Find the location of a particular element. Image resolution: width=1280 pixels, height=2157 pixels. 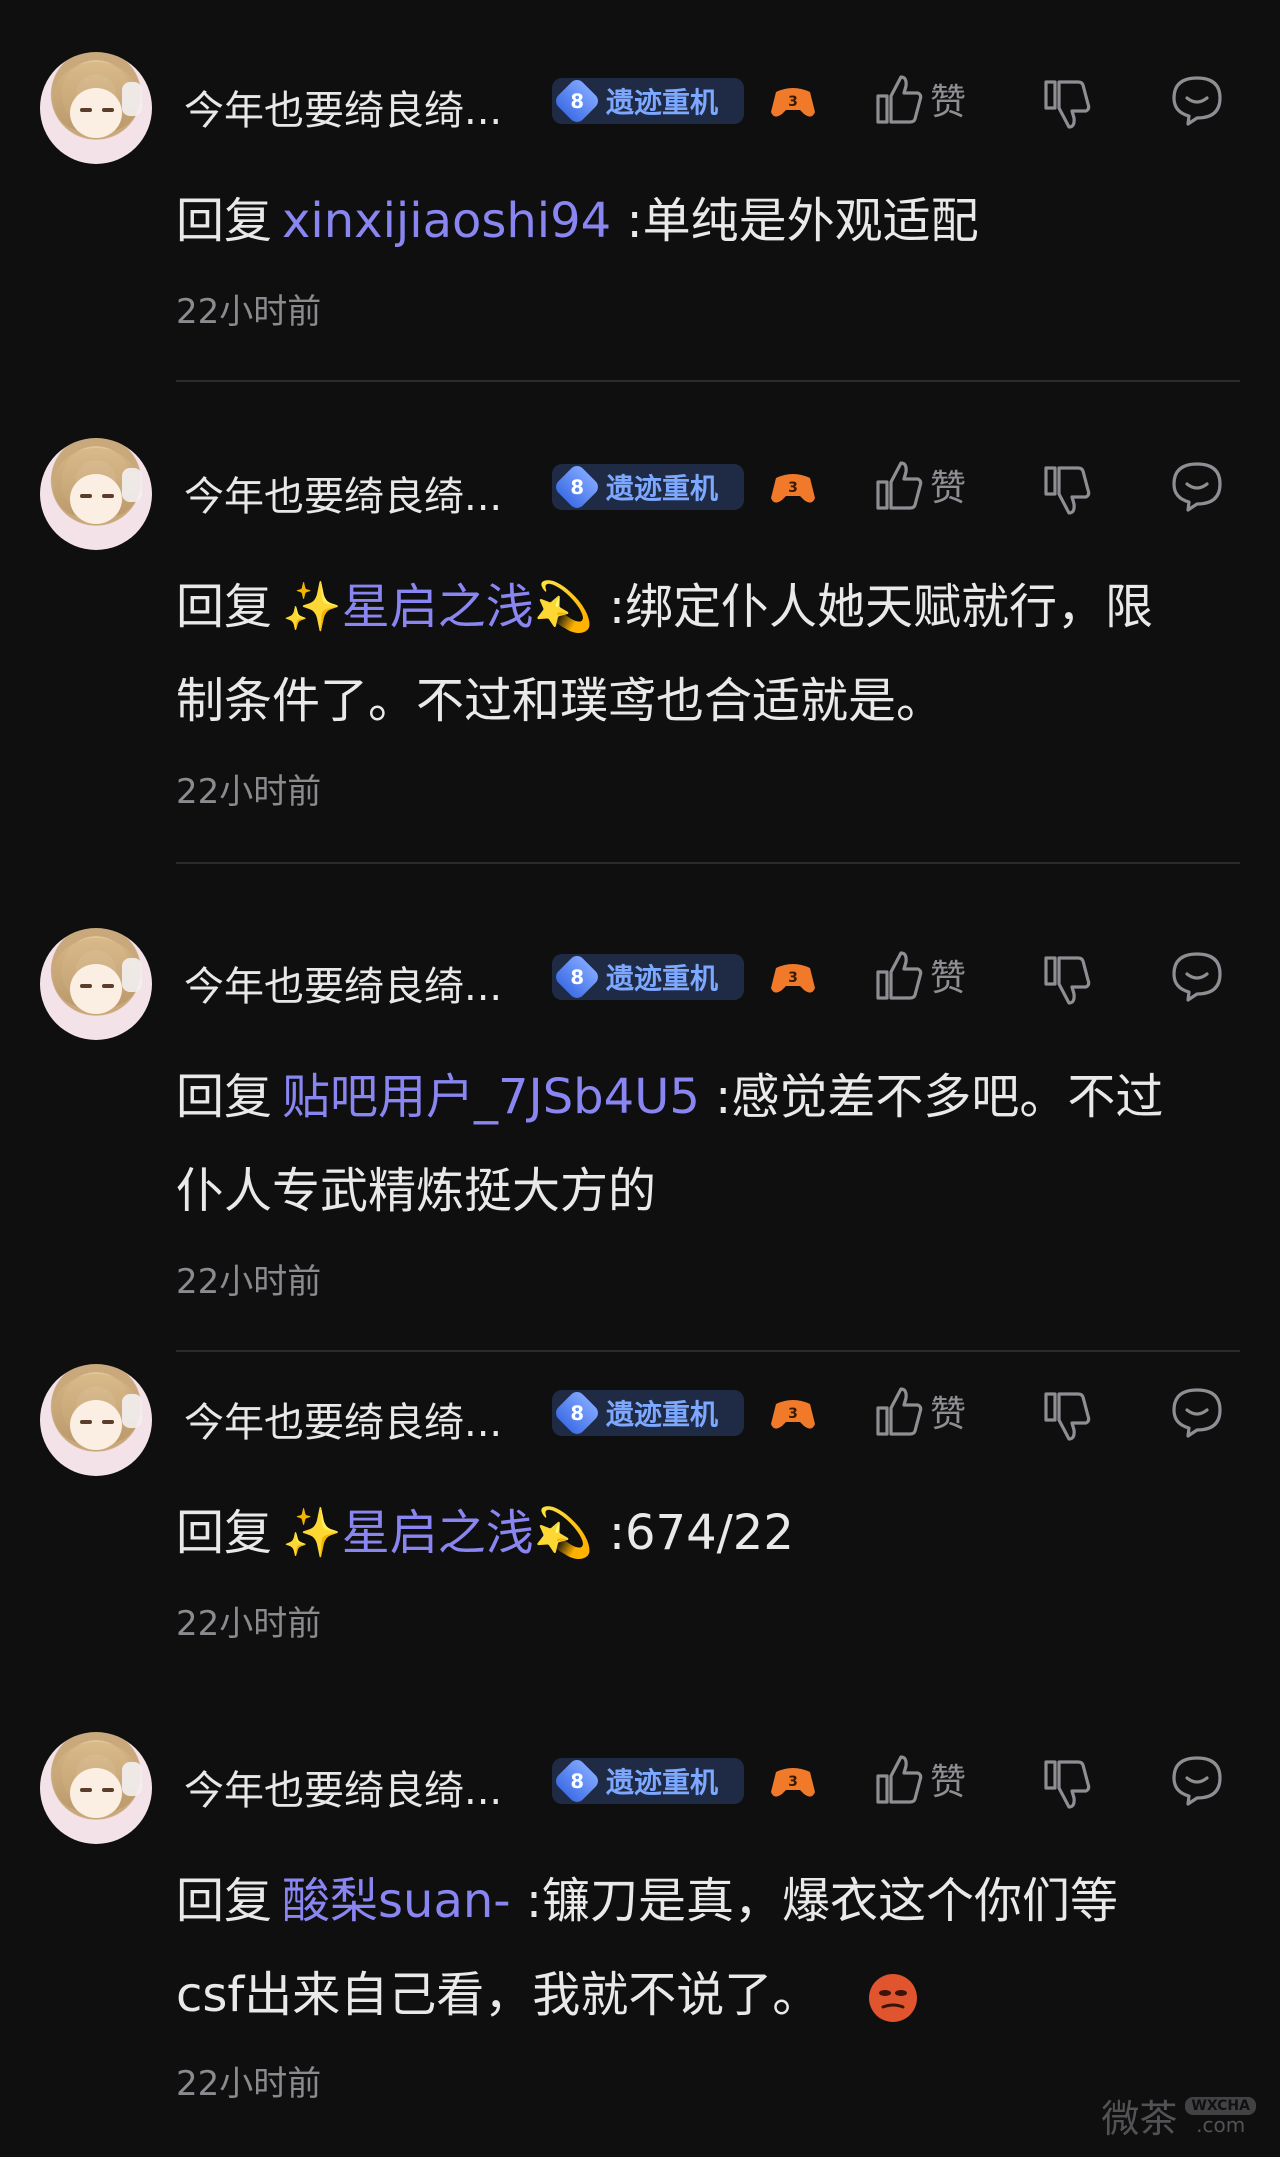

emoji-icon is located at coordinates (892, 1998).